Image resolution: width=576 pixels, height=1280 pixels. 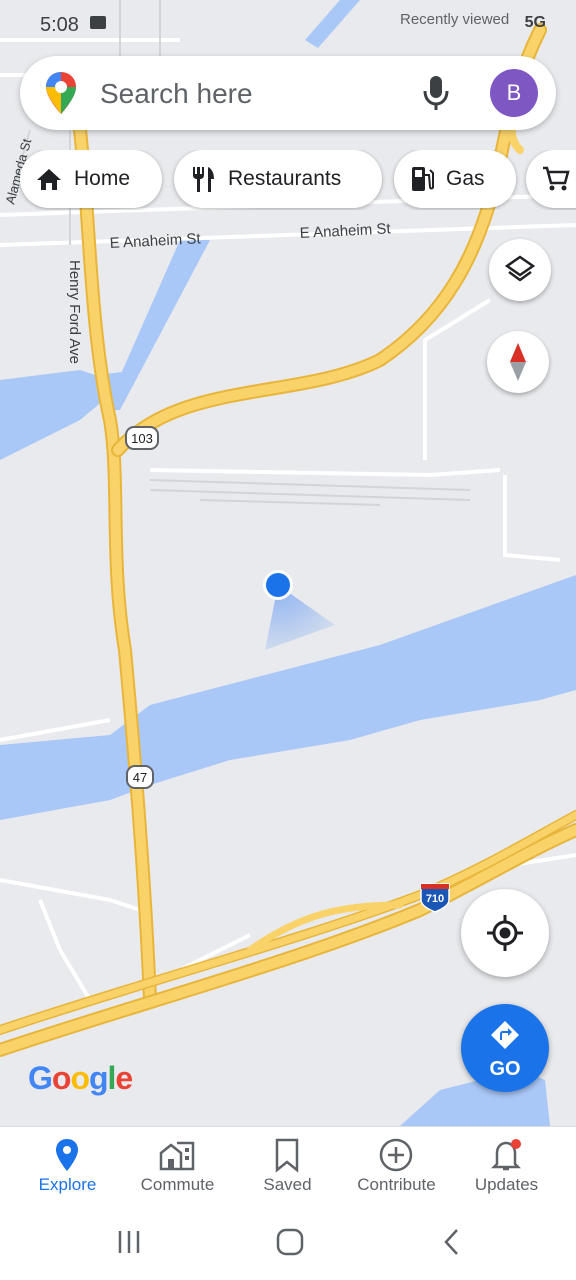 I want to click on tab-label: Contribute, so click(x=396, y=1184).